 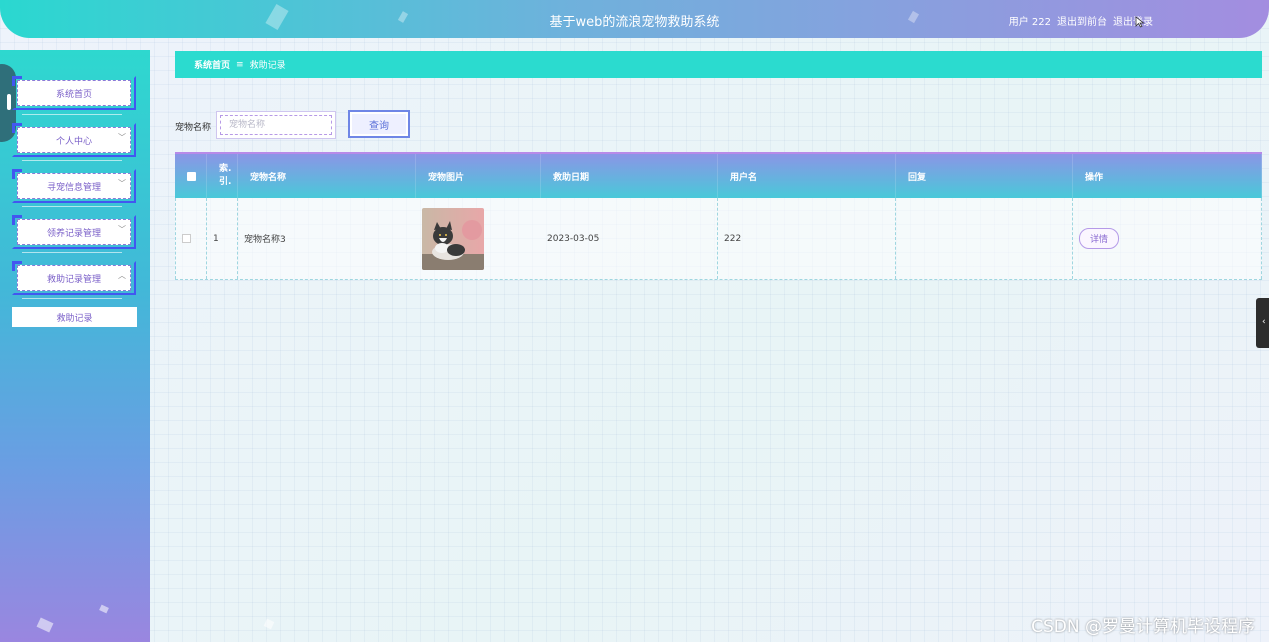 What do you see at coordinates (984, 238) in the screenshot?
I see `row-reply` at bounding box center [984, 238].